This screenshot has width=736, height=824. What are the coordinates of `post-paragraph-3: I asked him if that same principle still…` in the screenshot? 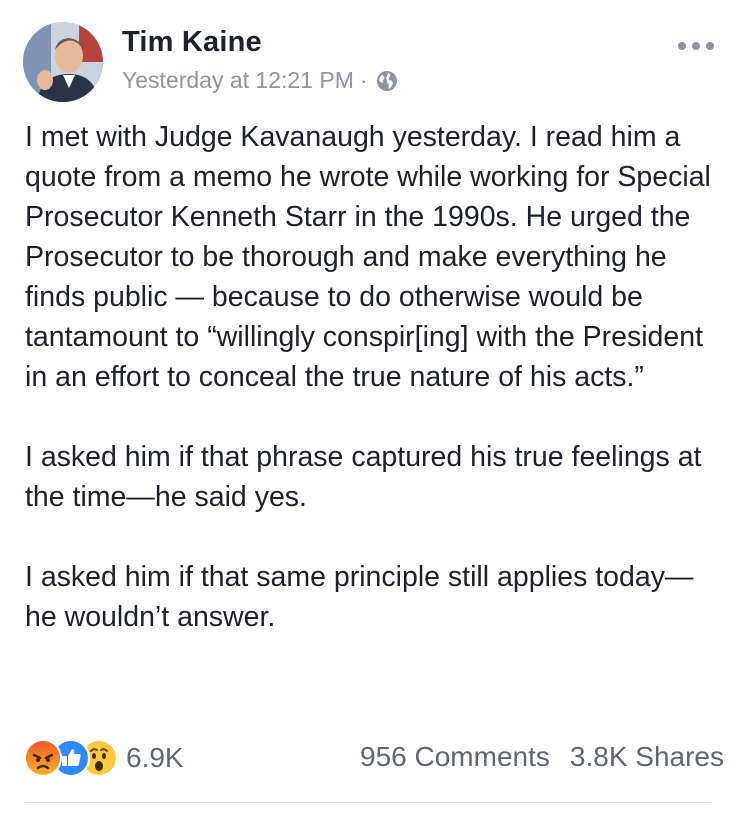 It's located at (359, 597).